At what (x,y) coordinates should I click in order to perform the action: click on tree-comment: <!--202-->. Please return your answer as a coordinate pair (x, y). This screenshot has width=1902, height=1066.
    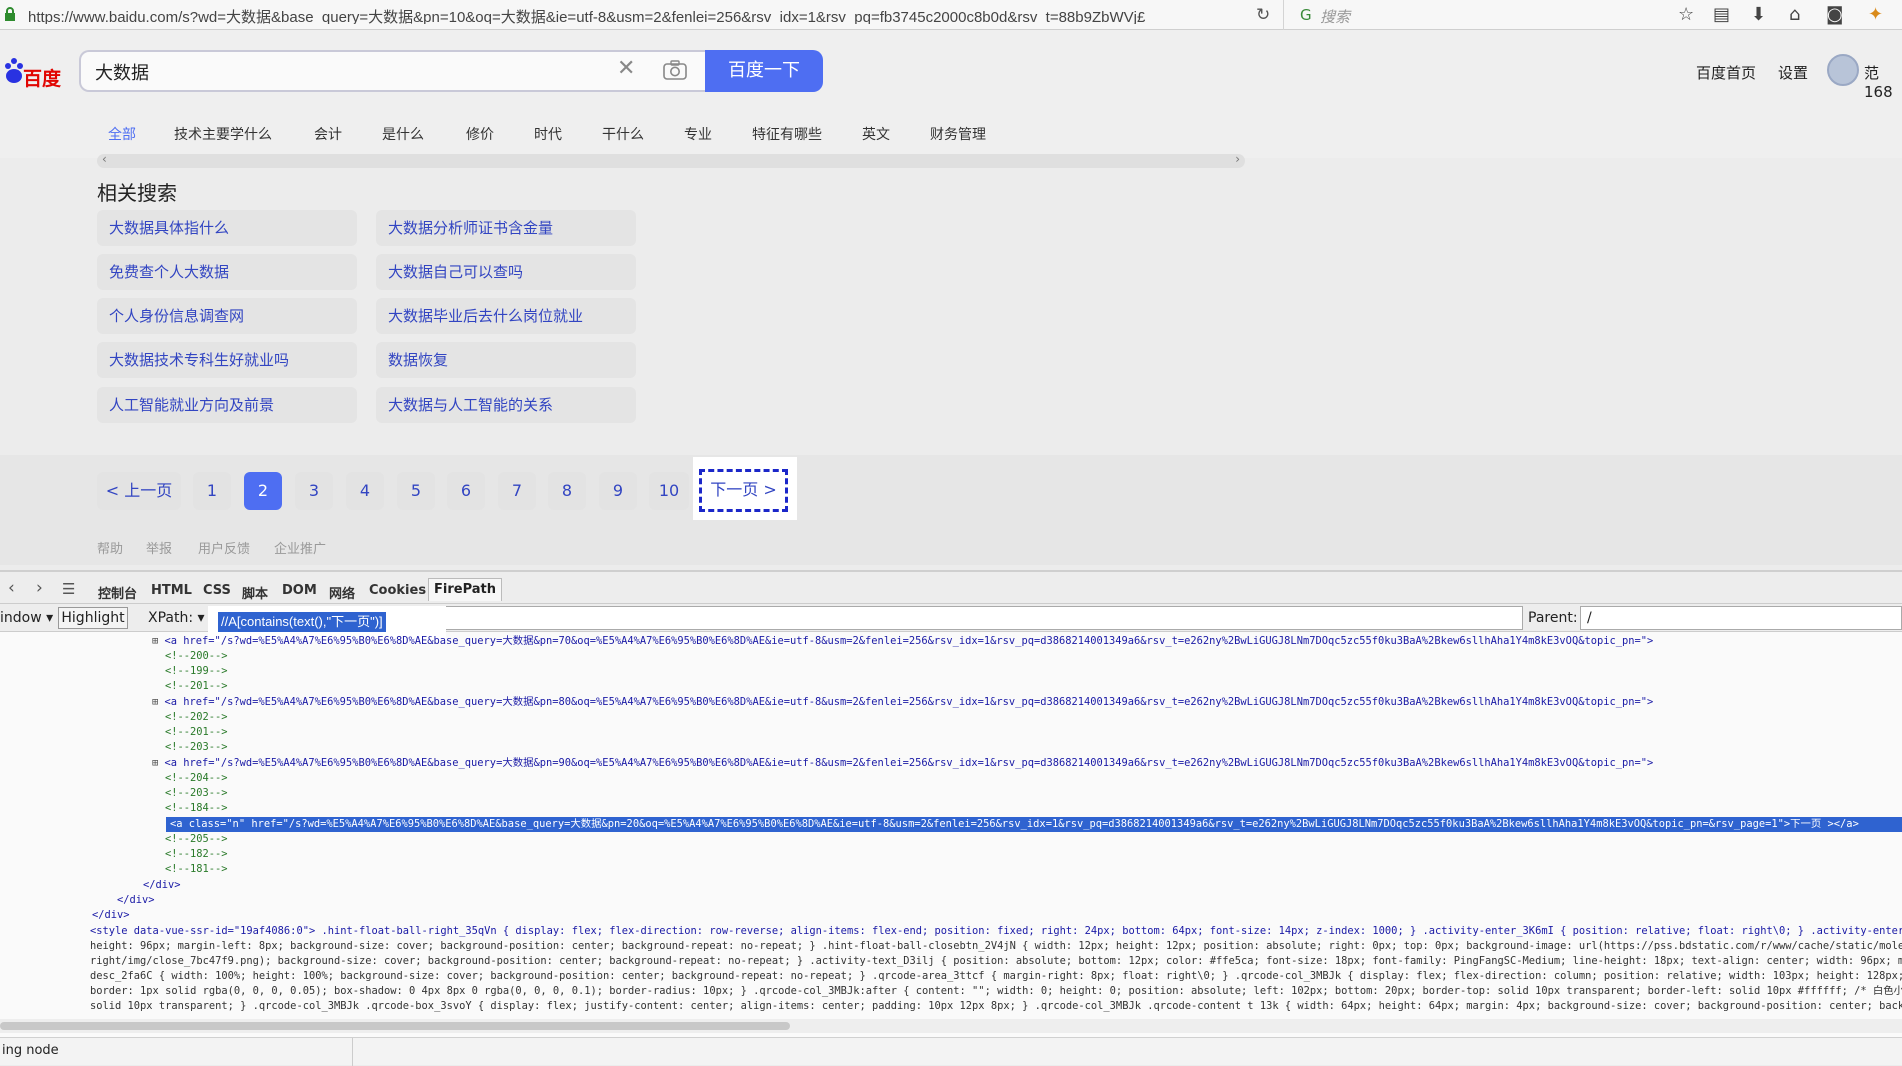
    Looking at the image, I should click on (196, 717).